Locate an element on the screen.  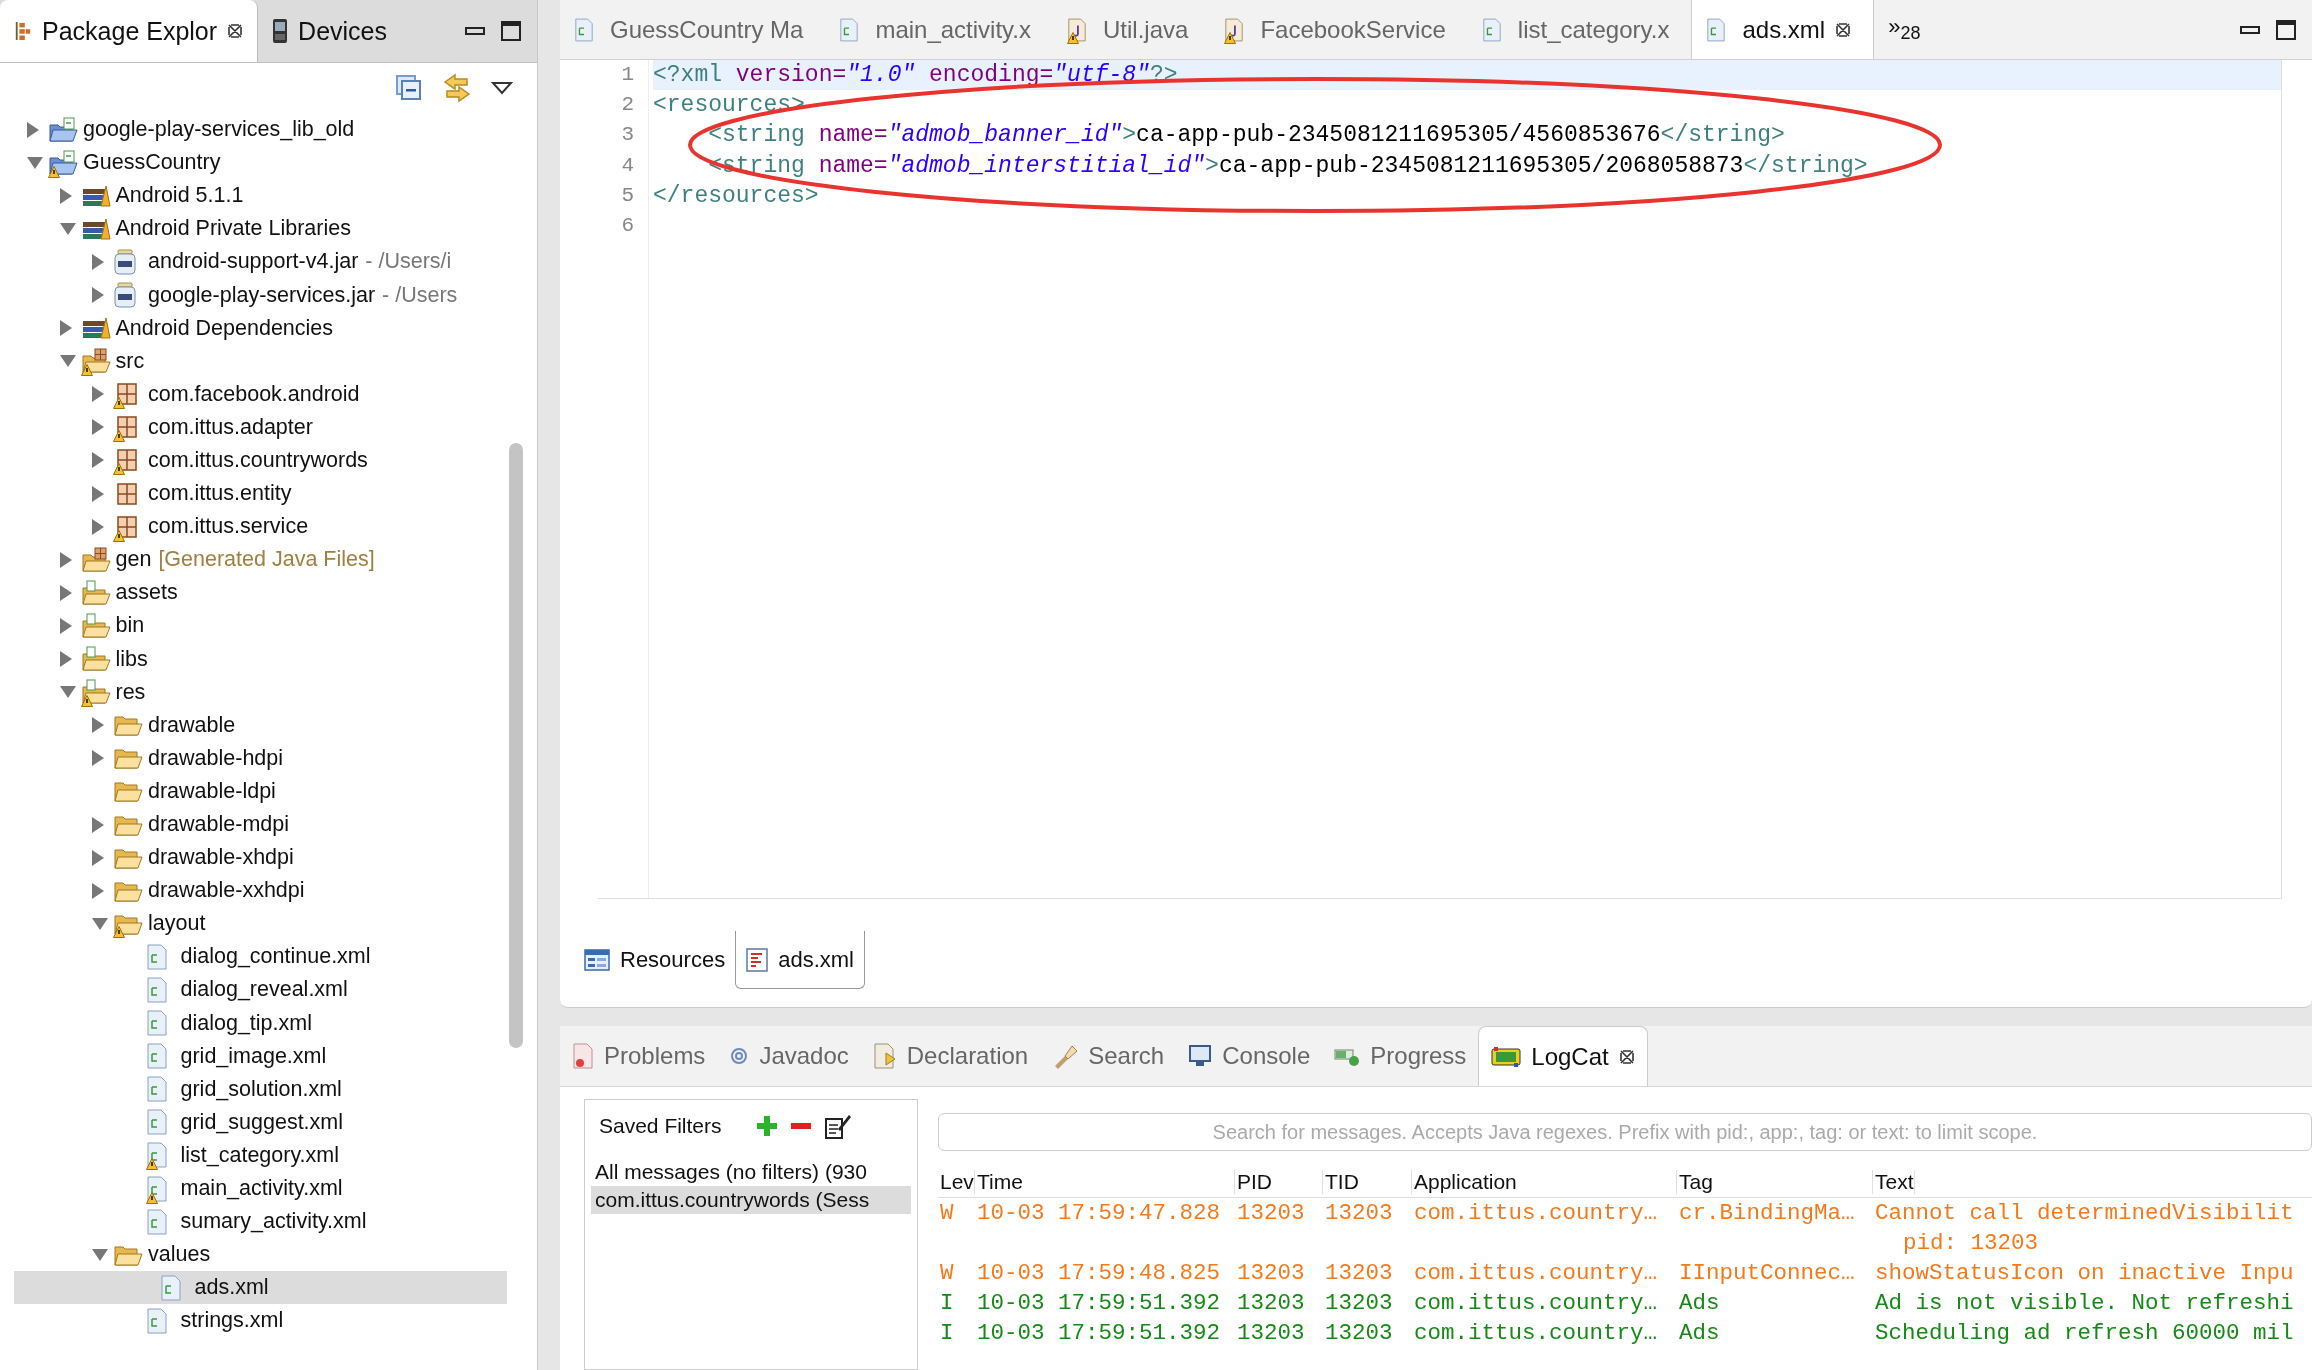
view-tab: Console is located at coordinates (1249, 1056).